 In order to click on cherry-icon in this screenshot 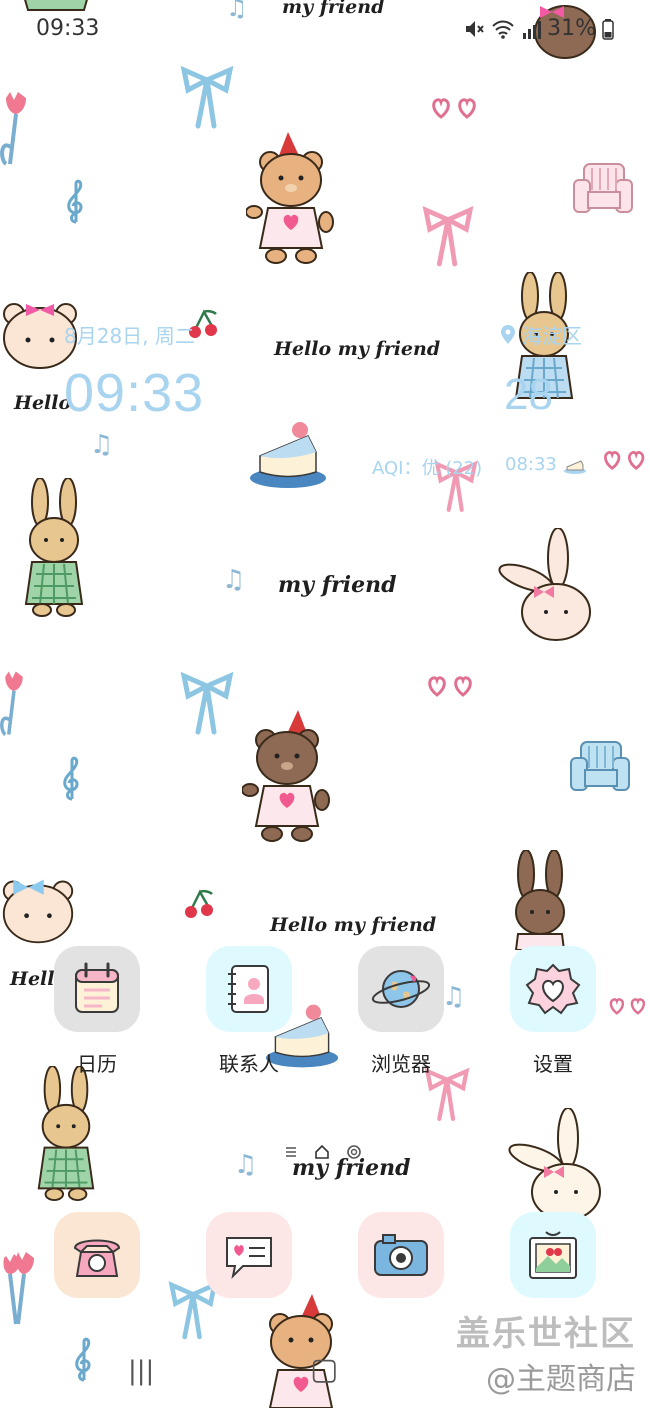, I will do `click(199, 903)`.